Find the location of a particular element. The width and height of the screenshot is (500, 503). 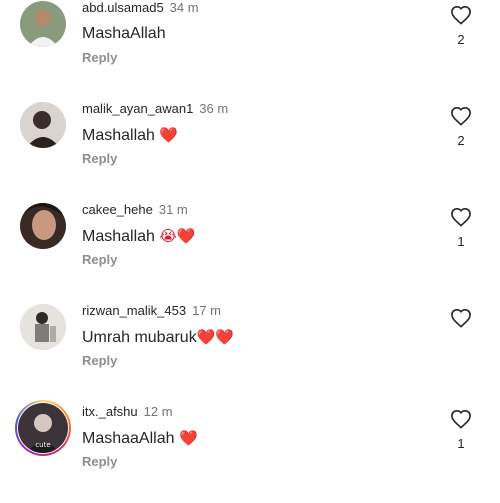

comment-text: MashaaAllah ❤️ is located at coordinates (140, 438).